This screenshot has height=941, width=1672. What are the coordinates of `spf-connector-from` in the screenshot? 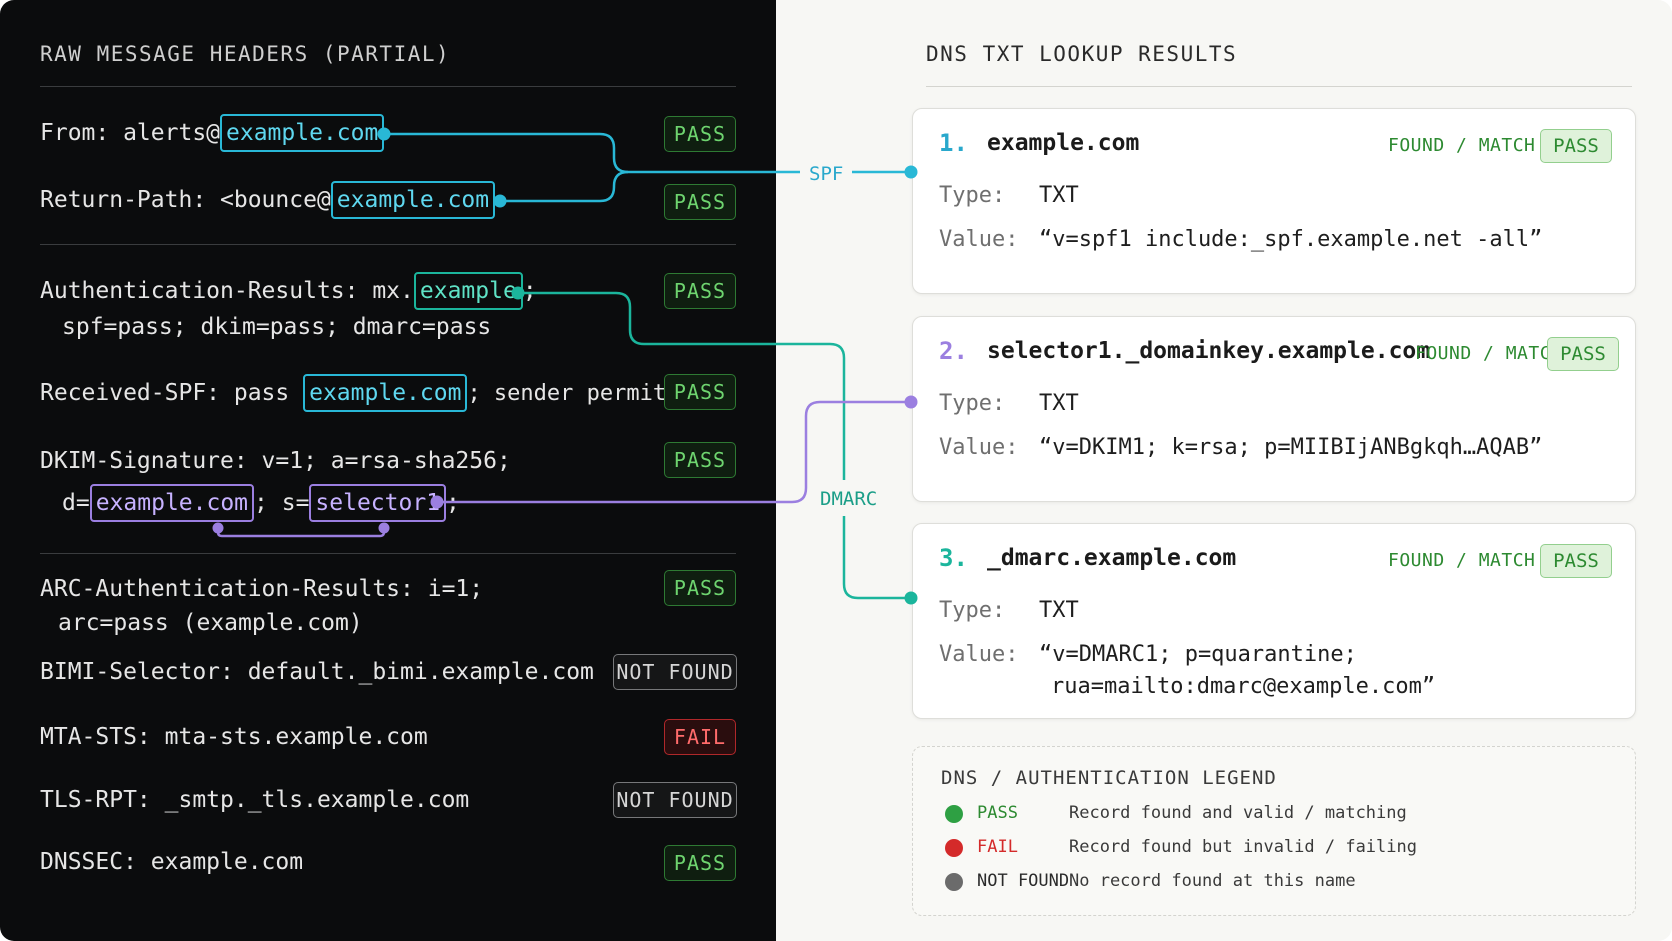 It's located at (592, 153).